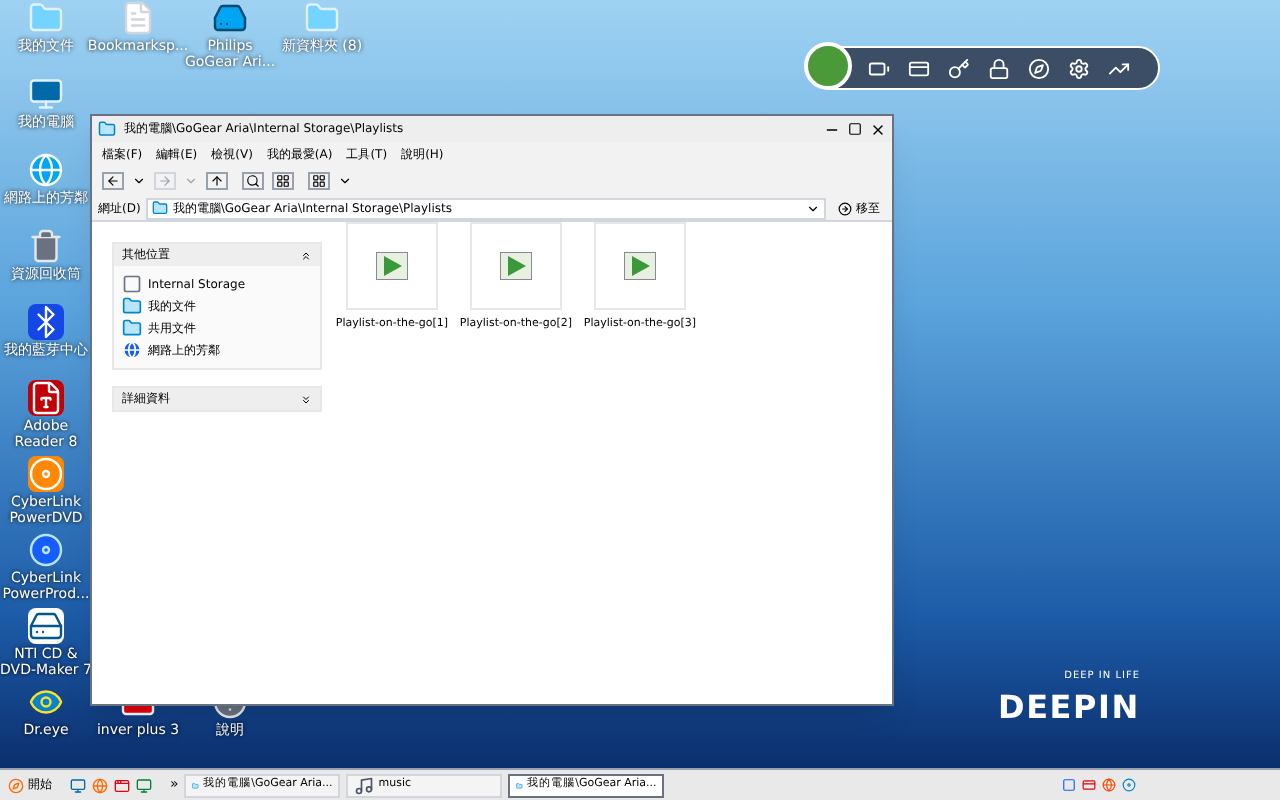 The image size is (1280, 800). What do you see at coordinates (1039, 68) in the screenshot?
I see `compass-icon` at bounding box center [1039, 68].